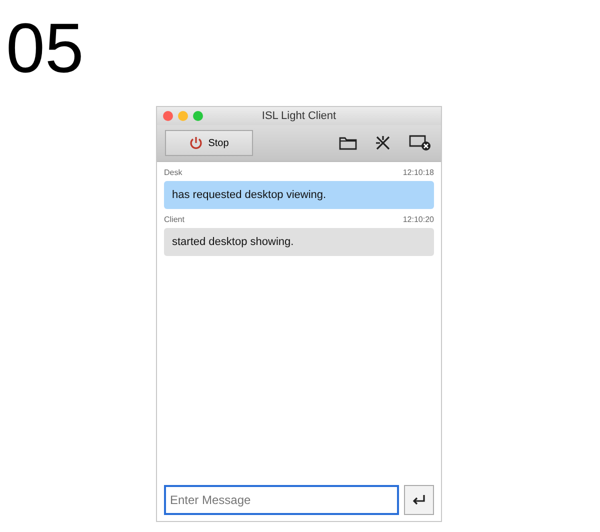 This screenshot has height=532, width=600. What do you see at coordinates (174, 219) in the screenshot?
I see `sender-name: Client` at bounding box center [174, 219].